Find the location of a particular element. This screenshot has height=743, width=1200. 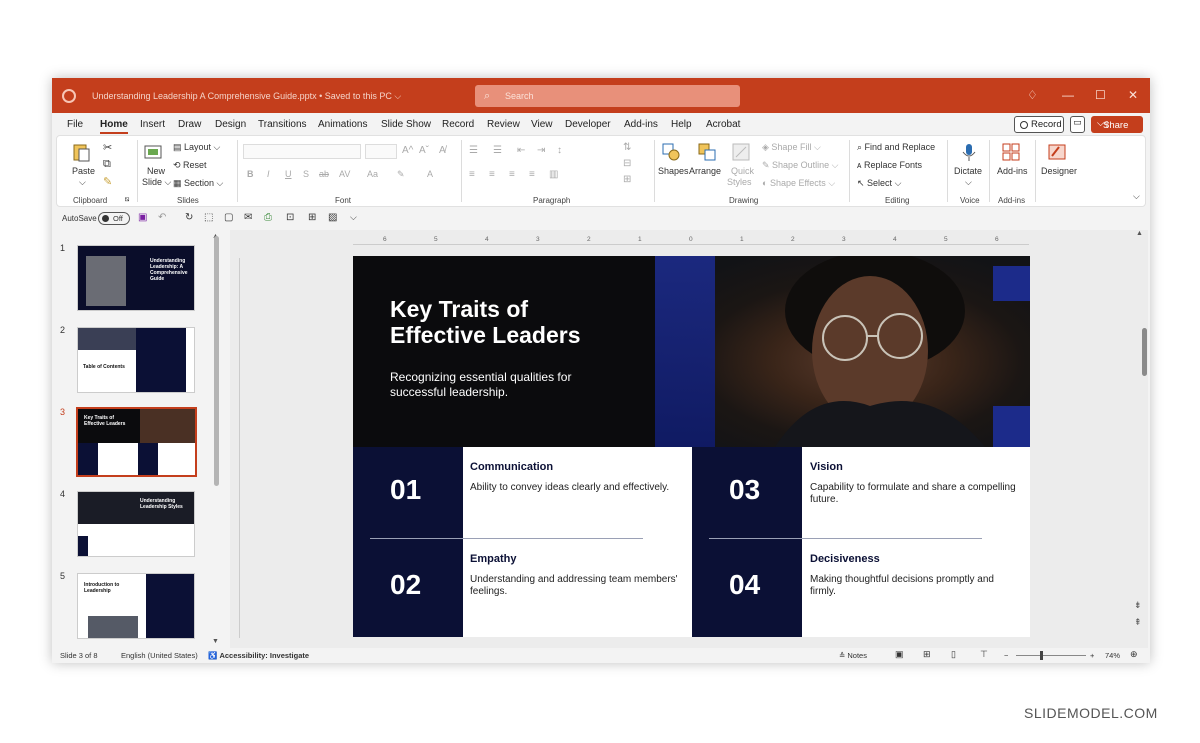

shape-effects-button: ◐ Shape Effects ⌵ is located at coordinates (798, 183).